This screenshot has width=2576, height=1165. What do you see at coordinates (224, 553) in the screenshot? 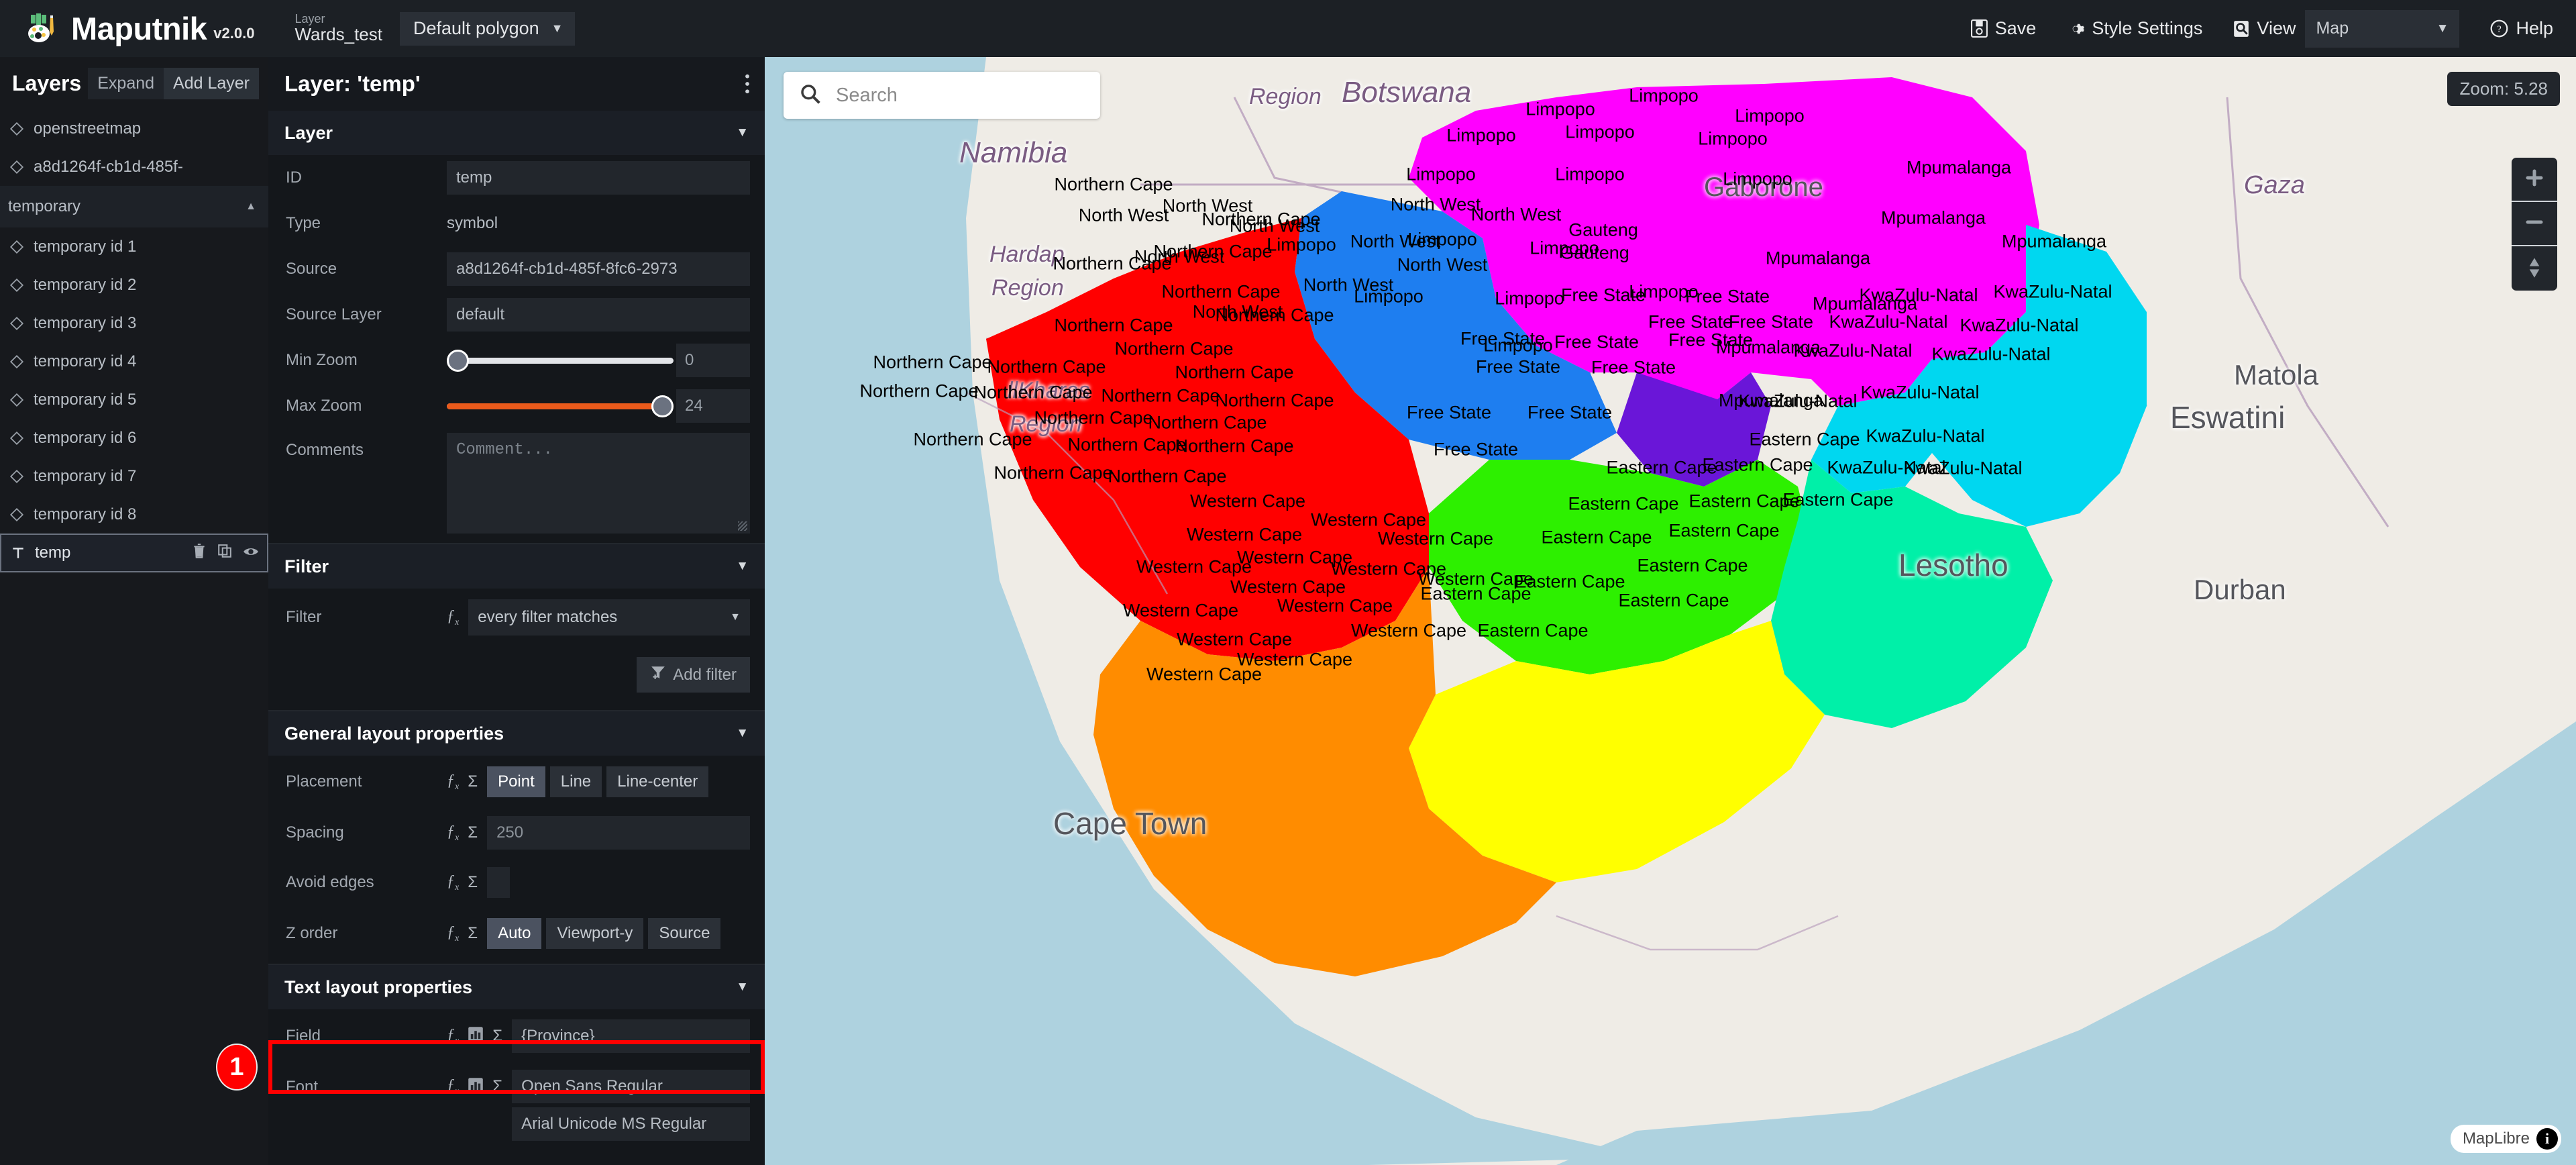
I see `copy-icon` at bounding box center [224, 553].